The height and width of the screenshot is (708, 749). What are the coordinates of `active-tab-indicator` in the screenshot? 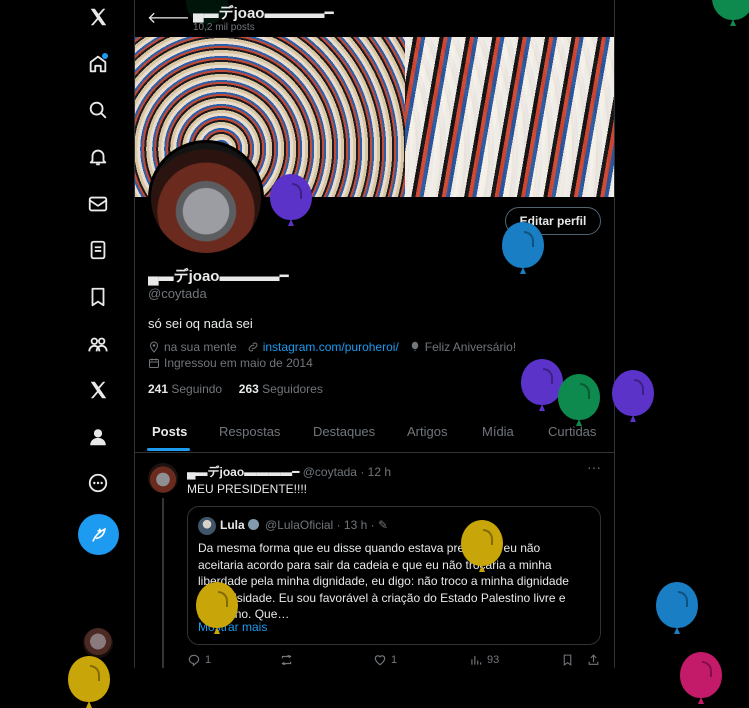 It's located at (168, 449).